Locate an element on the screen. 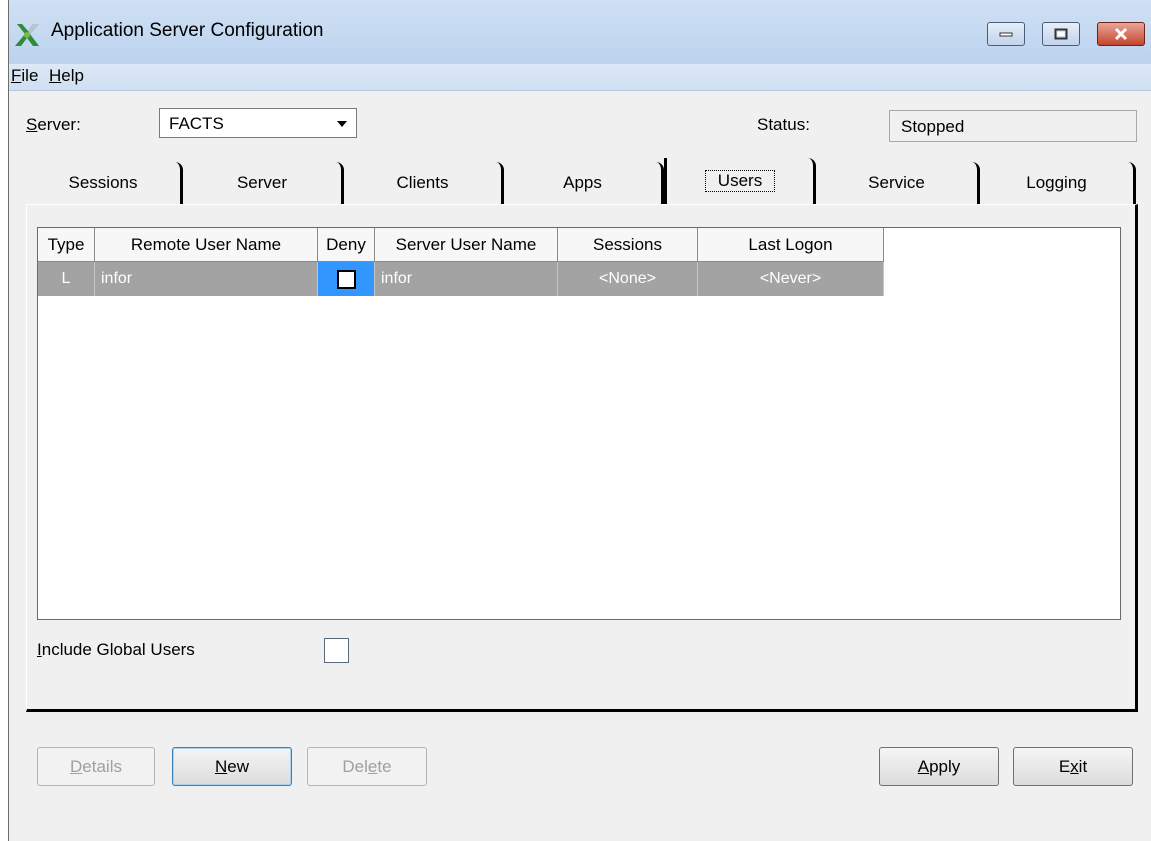 The height and width of the screenshot is (841, 1151). cell-sessions: <None> is located at coordinates (628, 279).